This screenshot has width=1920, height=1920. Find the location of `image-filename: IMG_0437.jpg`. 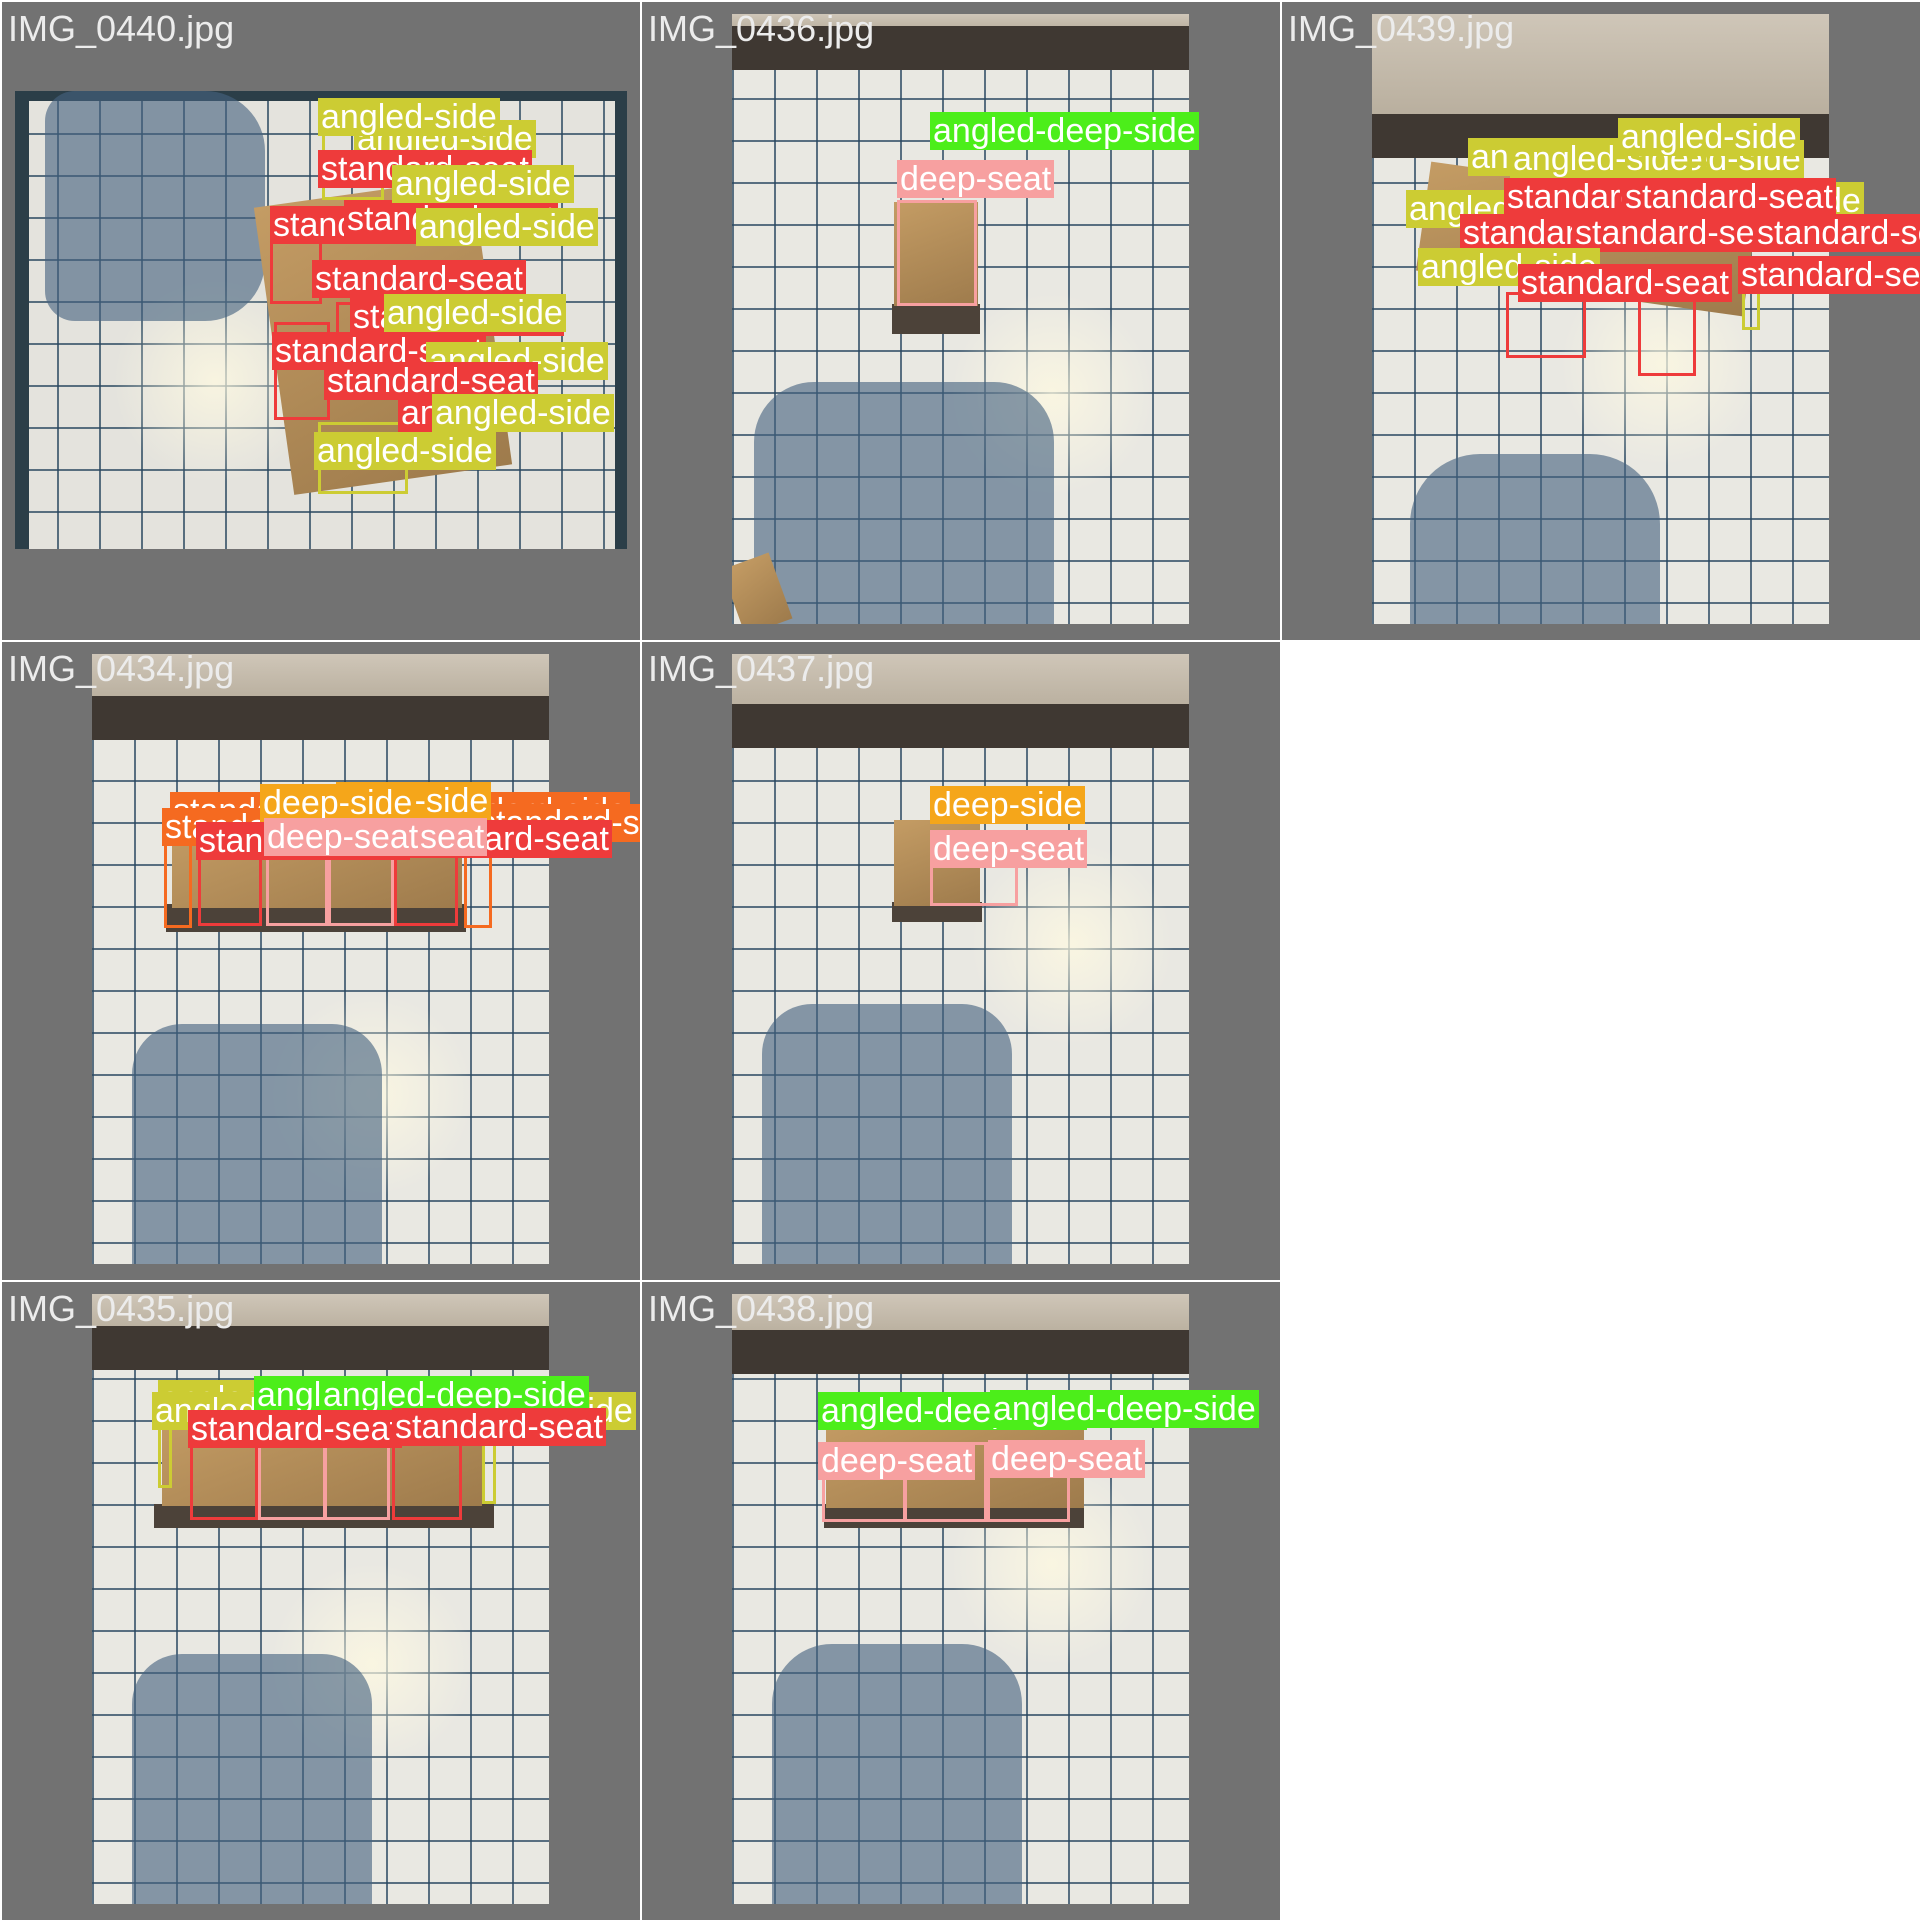

image-filename: IMG_0437.jpg is located at coordinates (761, 668).